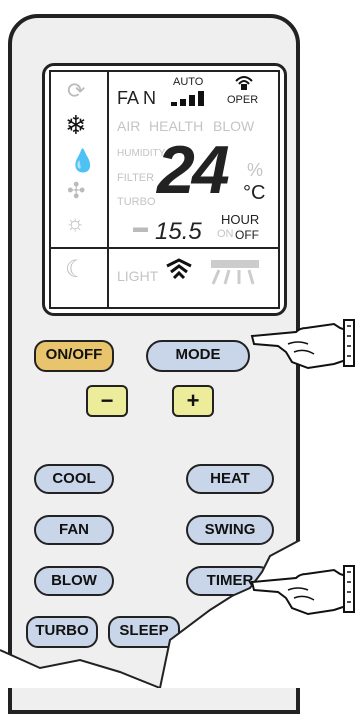  I want to click on pointing-hand-mode-icon, so click(302, 344).